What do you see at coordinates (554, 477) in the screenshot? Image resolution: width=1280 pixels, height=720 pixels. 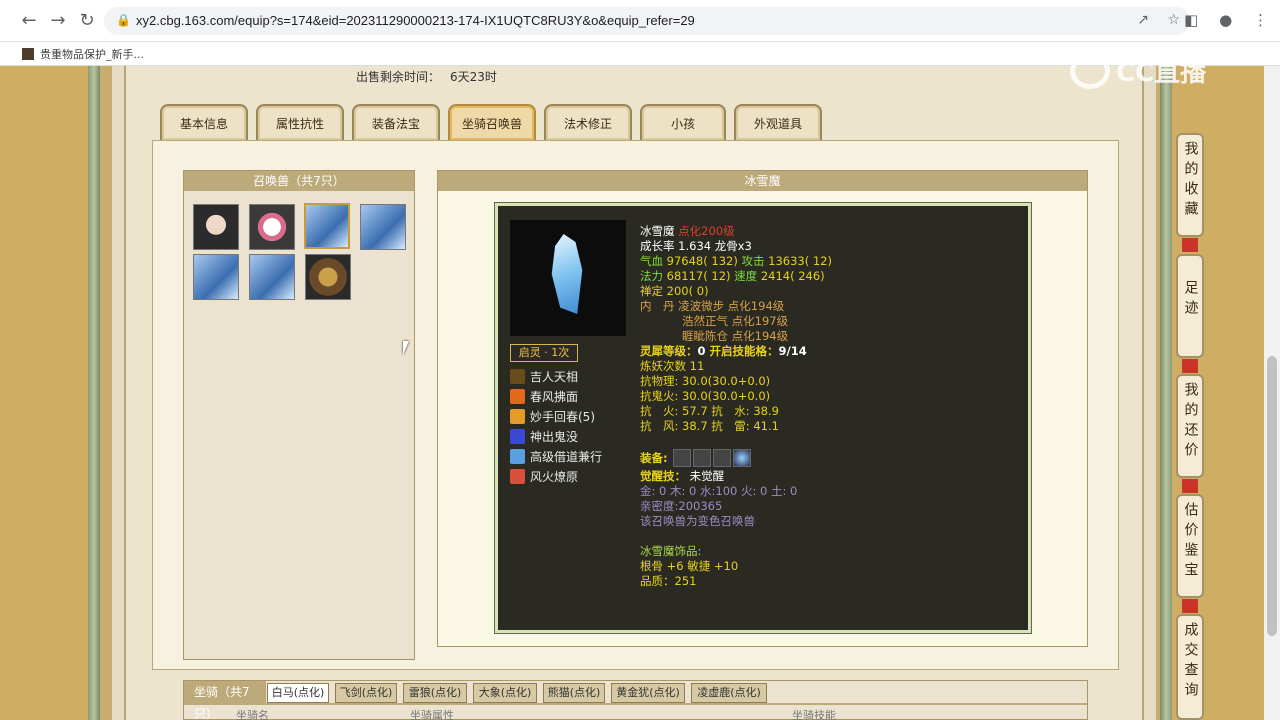 I see `skill-label: 风火燎原` at bounding box center [554, 477].